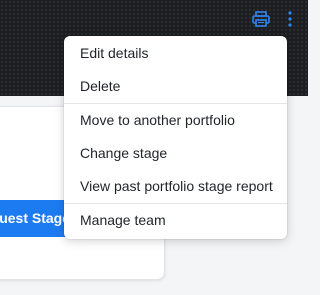 Image resolution: width=320 pixels, height=295 pixels. I want to click on request-stage-button: Request Stage, so click(36, 218).